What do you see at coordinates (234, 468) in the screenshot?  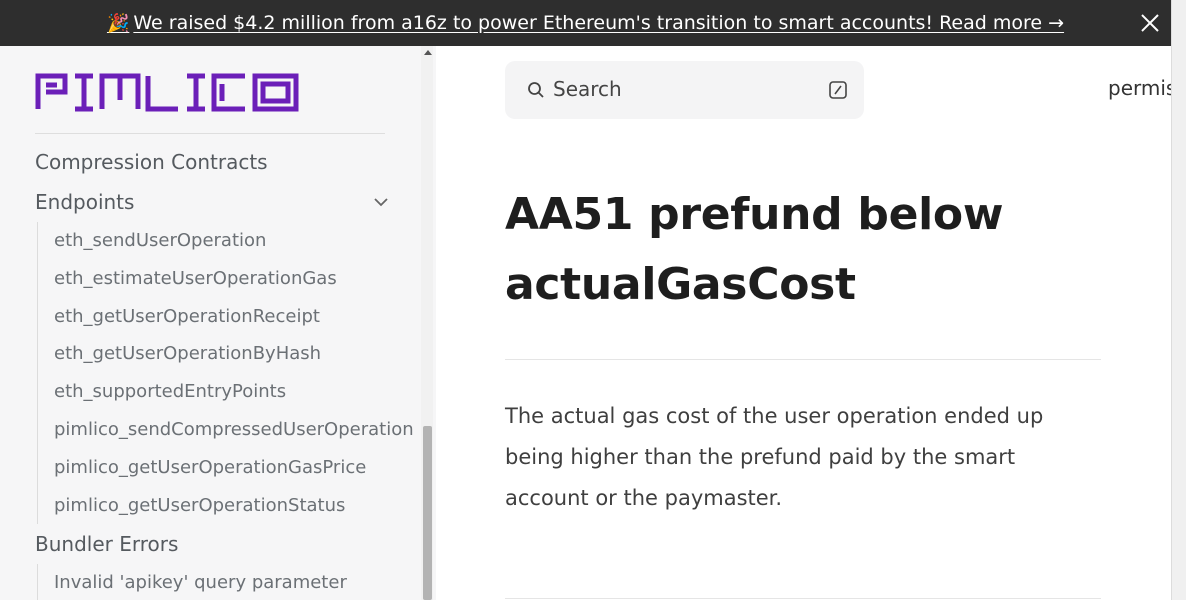 I see `sidebar-item-pimlico-get-user-operation-gas-price: pimlico_getUserOperationGasPrice` at bounding box center [234, 468].